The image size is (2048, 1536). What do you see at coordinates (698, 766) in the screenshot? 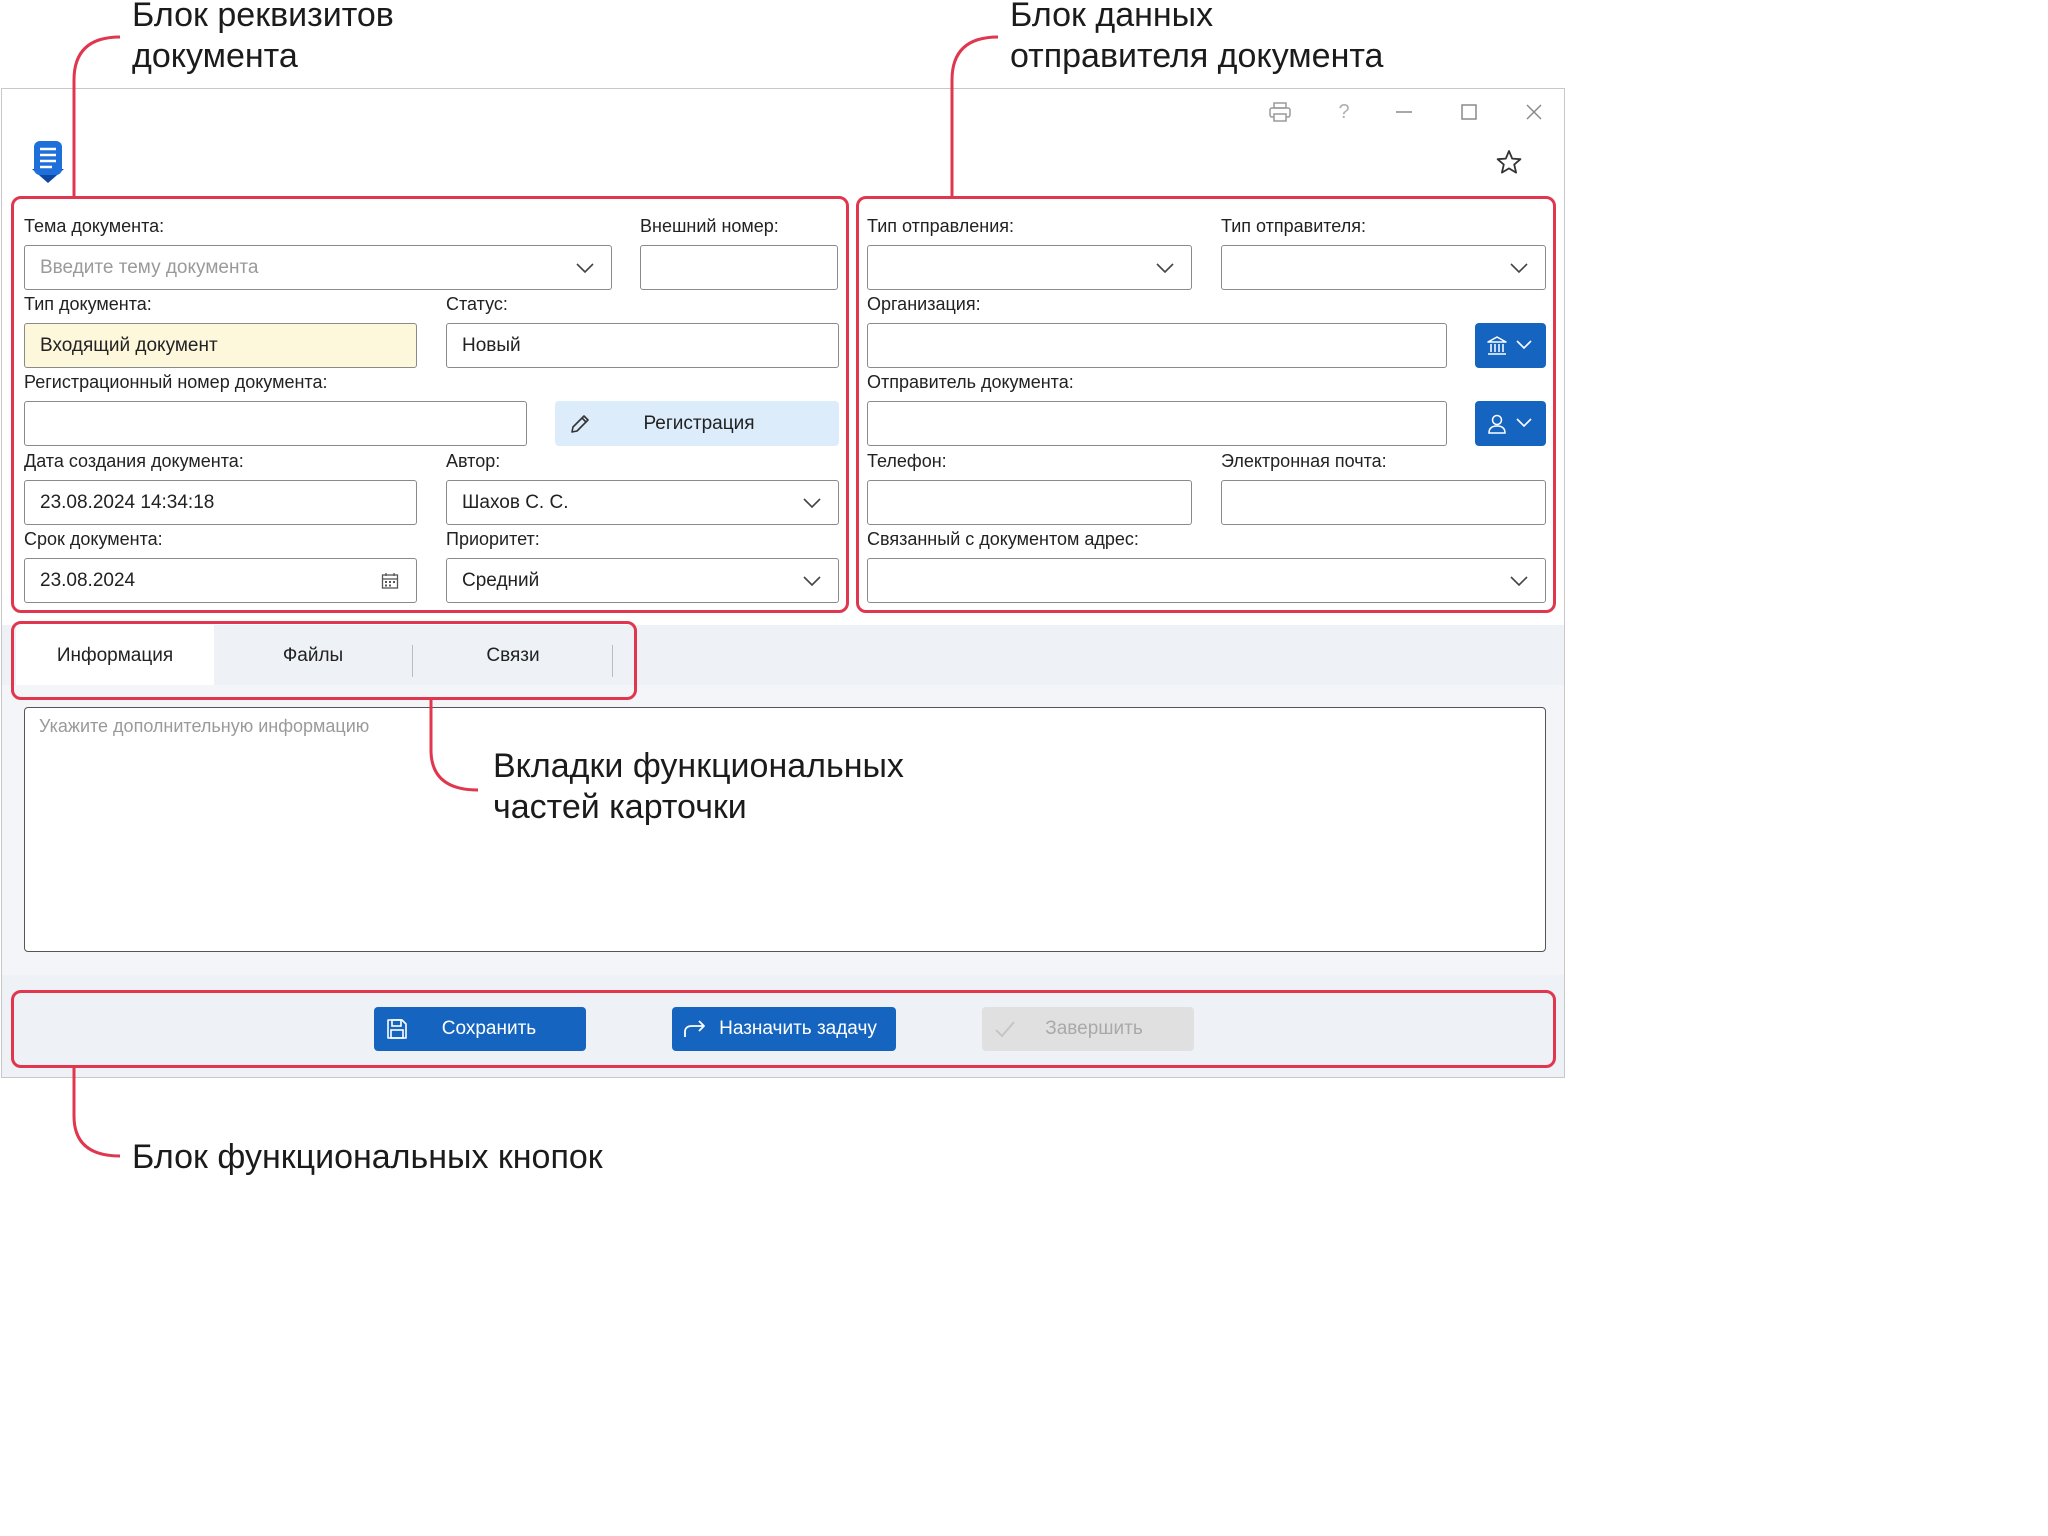
I see `annotation-tabs-line1: Вкладки функциональных` at bounding box center [698, 766].